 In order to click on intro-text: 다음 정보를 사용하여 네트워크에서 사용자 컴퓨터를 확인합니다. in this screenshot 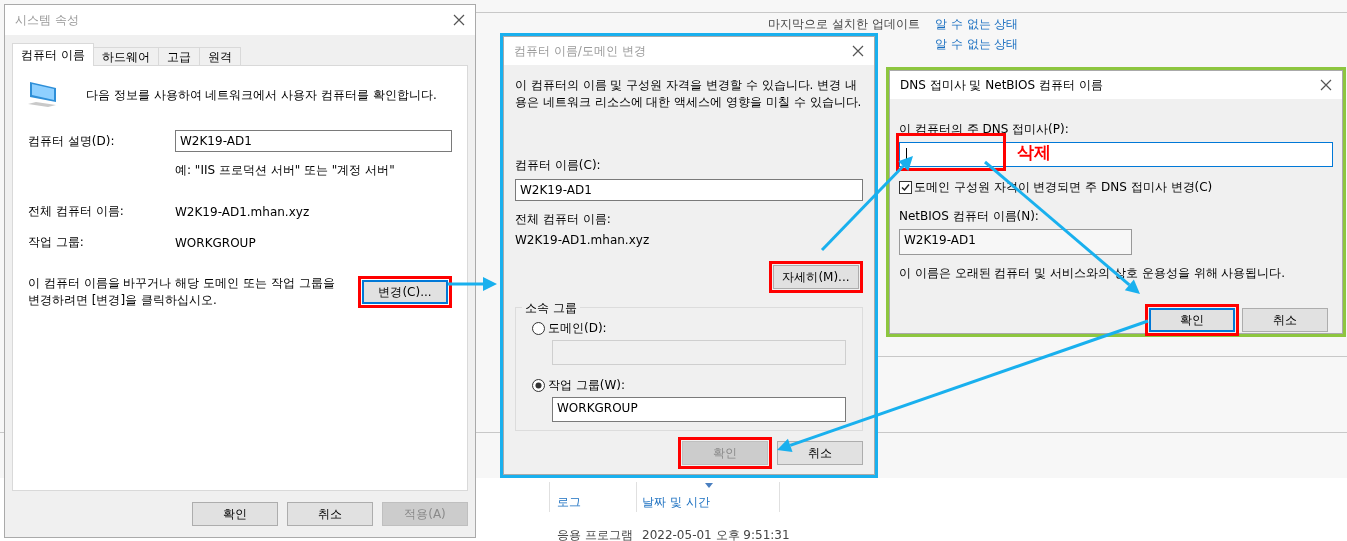, I will do `click(261, 95)`.